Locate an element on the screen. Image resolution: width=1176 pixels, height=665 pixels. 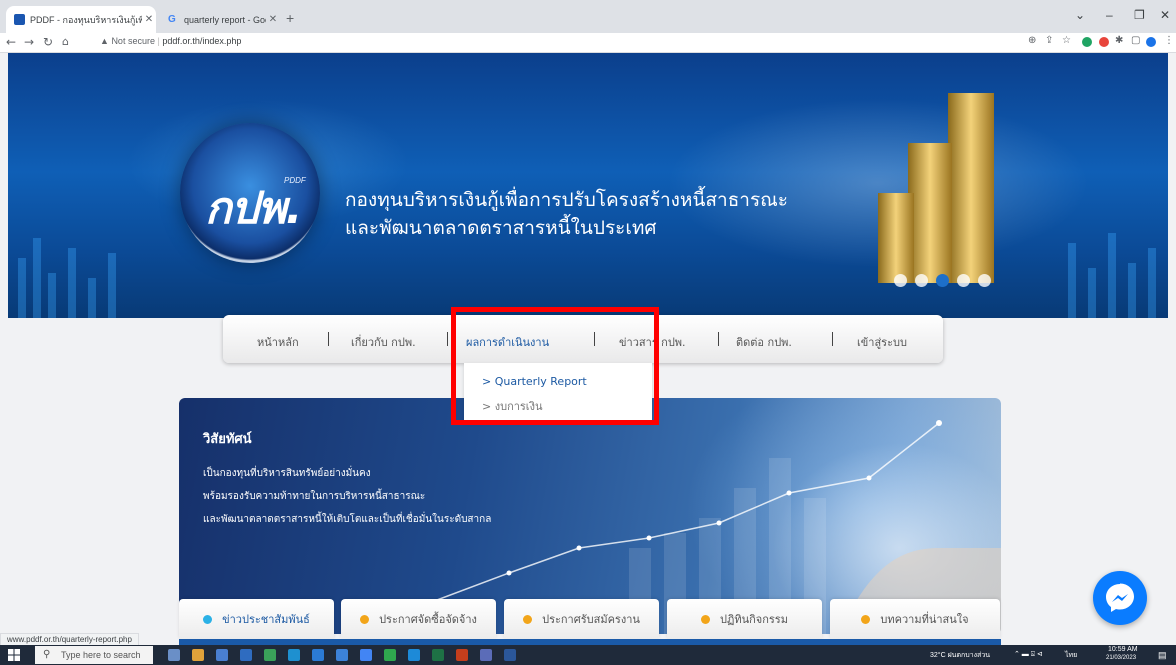
more-menu-icon: ⋮ is located at coordinates (1169, 40).